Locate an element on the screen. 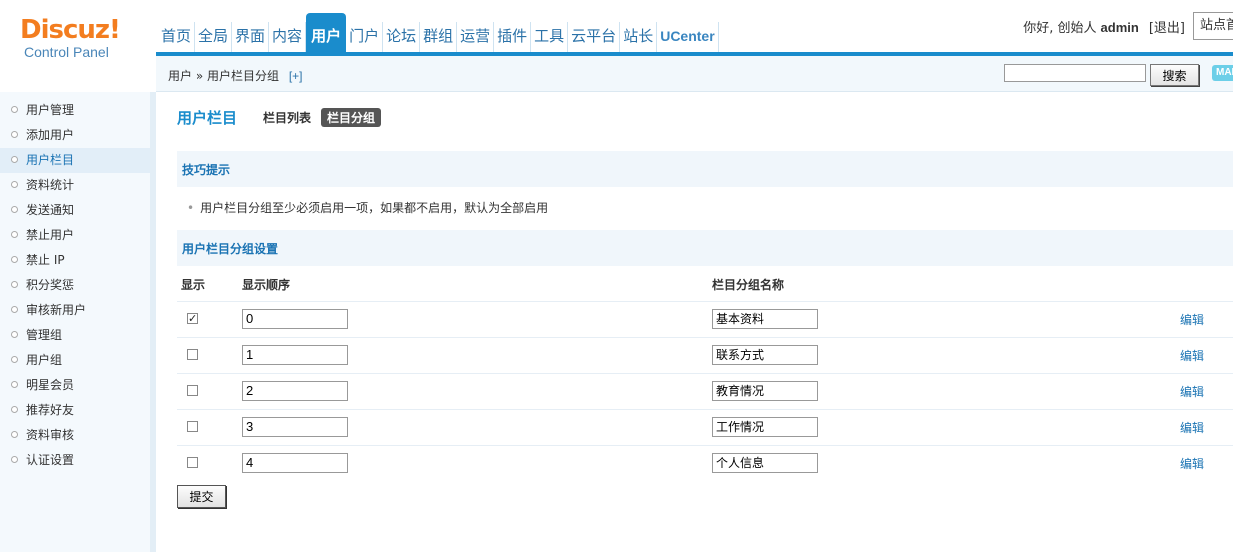  greeting-text: 你好, 创始人 is located at coordinates (1060, 28).